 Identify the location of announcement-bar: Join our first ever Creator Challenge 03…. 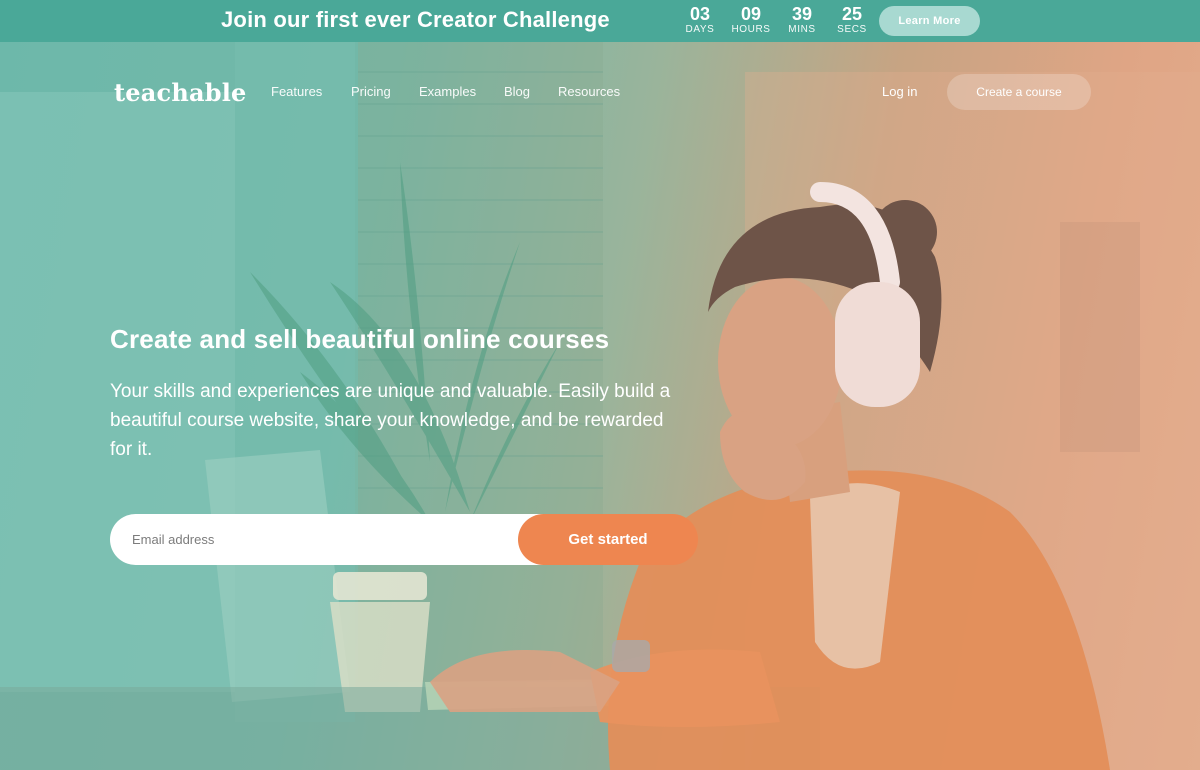
(600, 21).